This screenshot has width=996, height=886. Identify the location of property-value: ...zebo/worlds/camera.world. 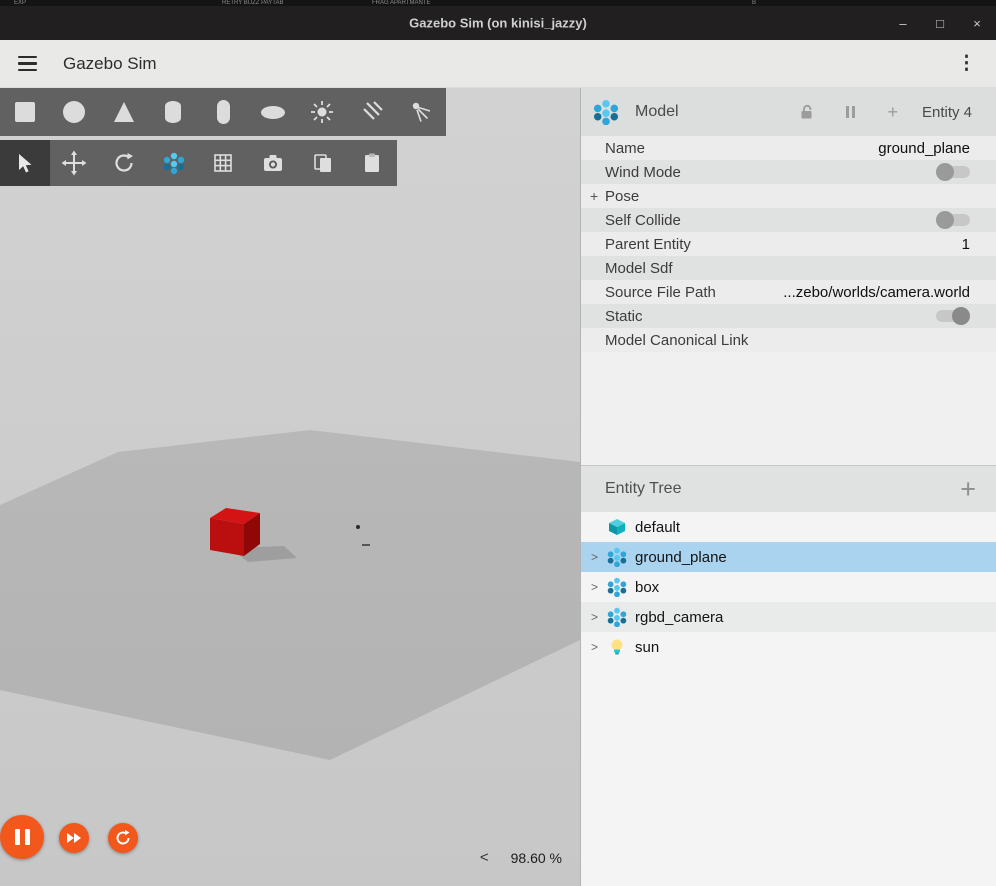
(876, 292).